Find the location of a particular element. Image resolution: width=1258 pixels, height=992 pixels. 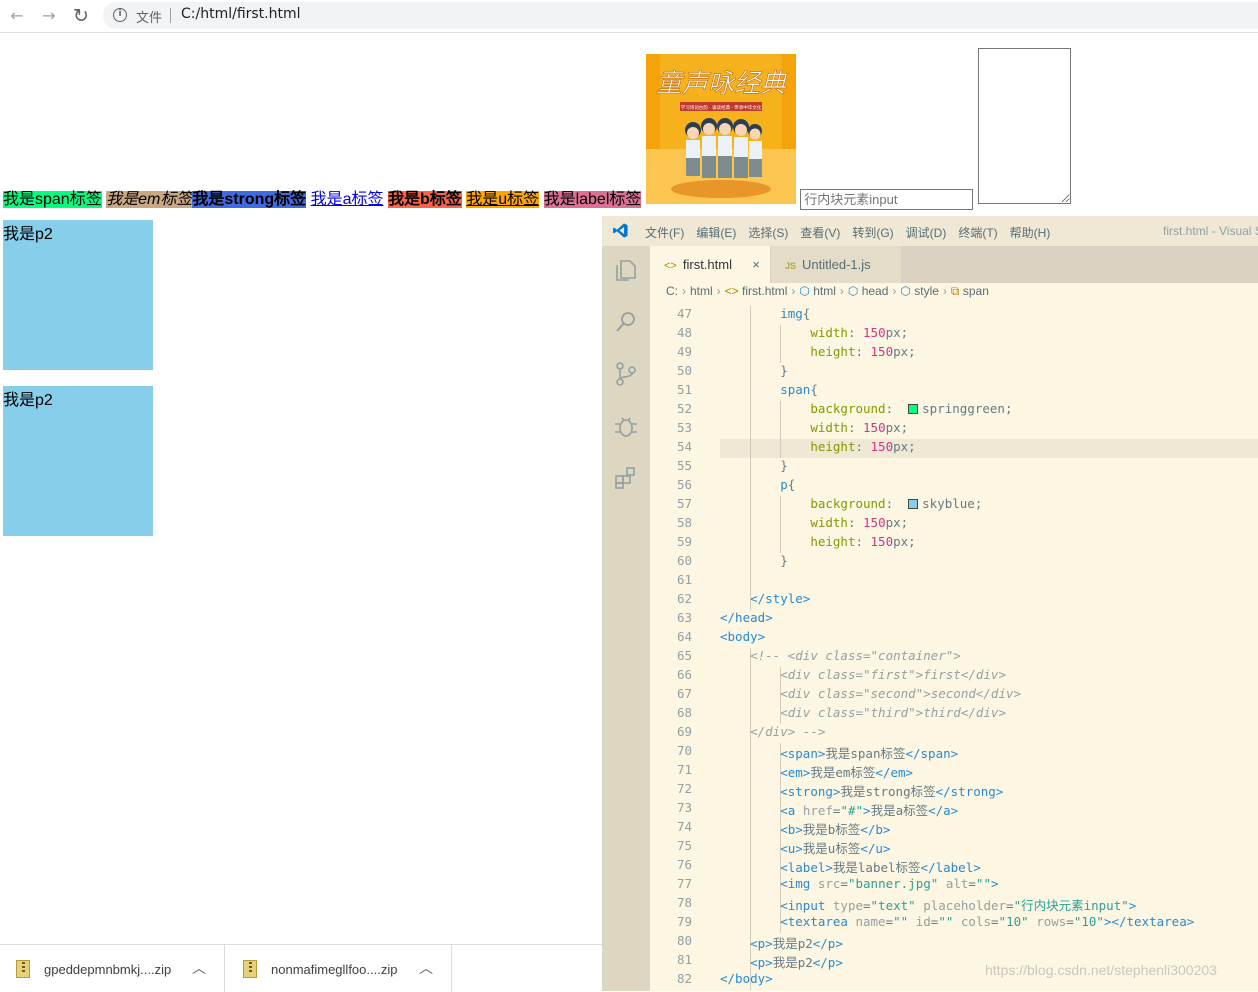

breadcrumb-item: first.html is located at coordinates (764, 291).